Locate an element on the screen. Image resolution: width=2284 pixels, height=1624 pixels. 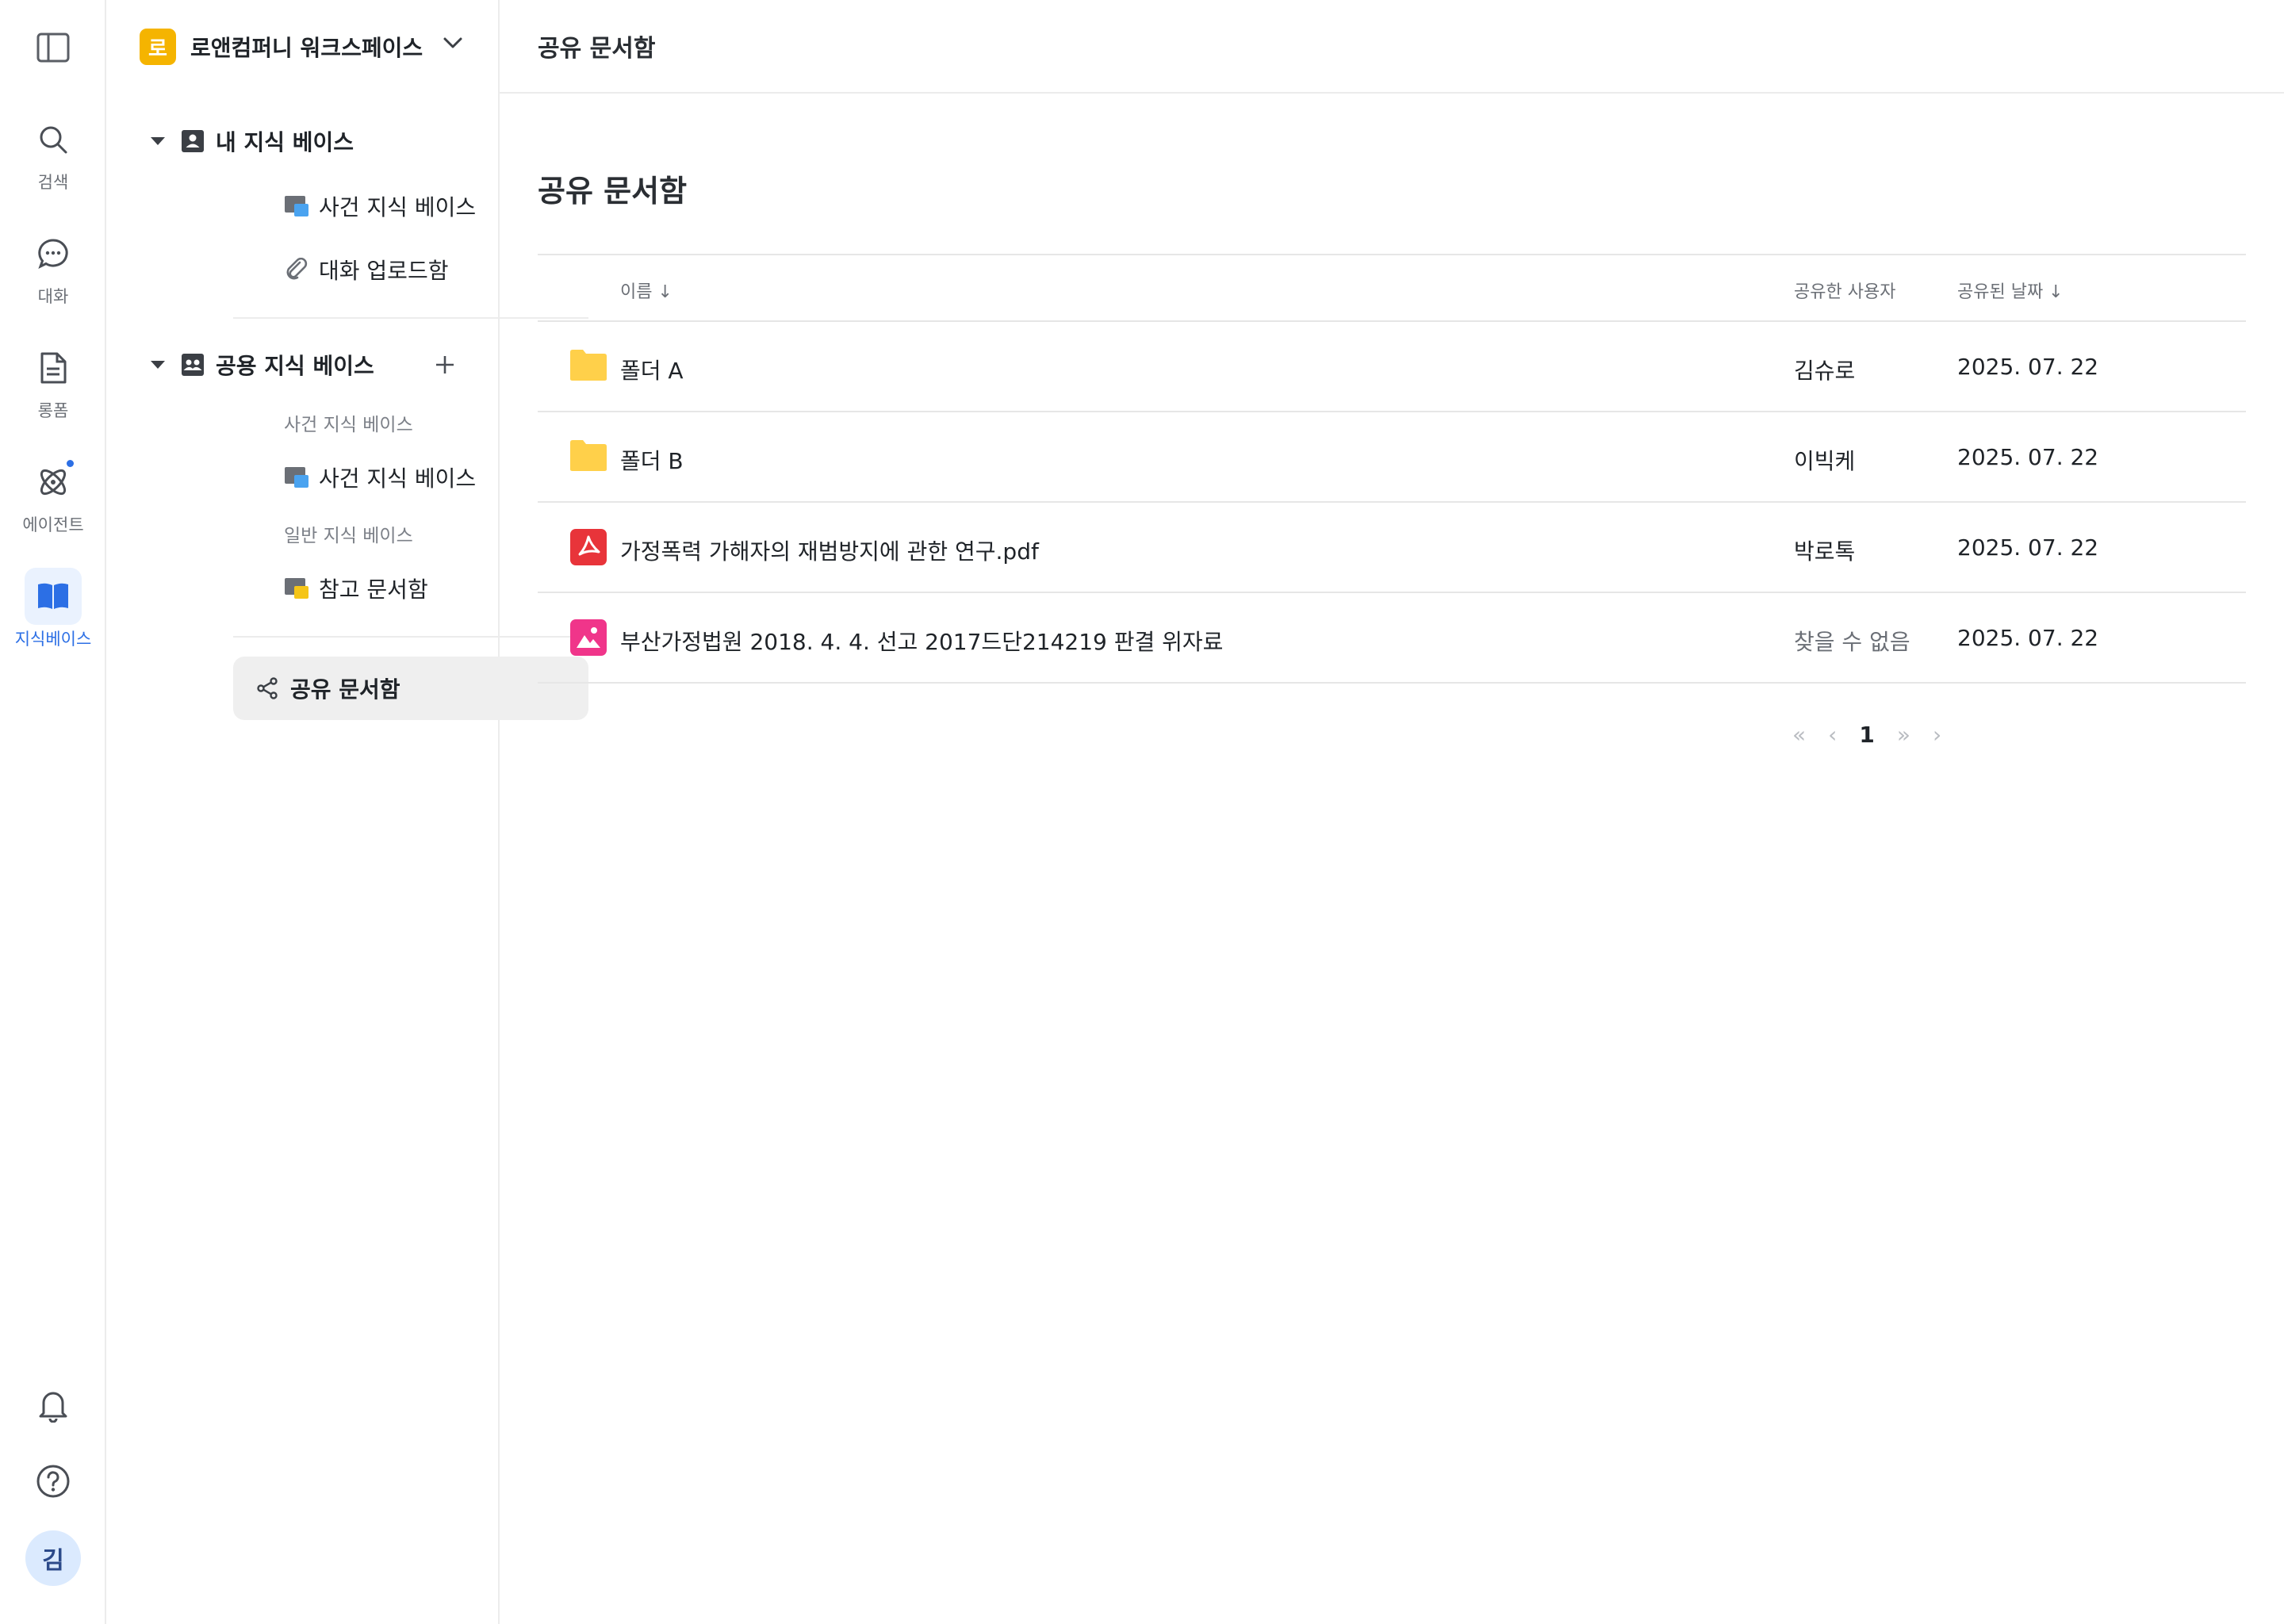
image-file-icon is located at coordinates (588, 637).